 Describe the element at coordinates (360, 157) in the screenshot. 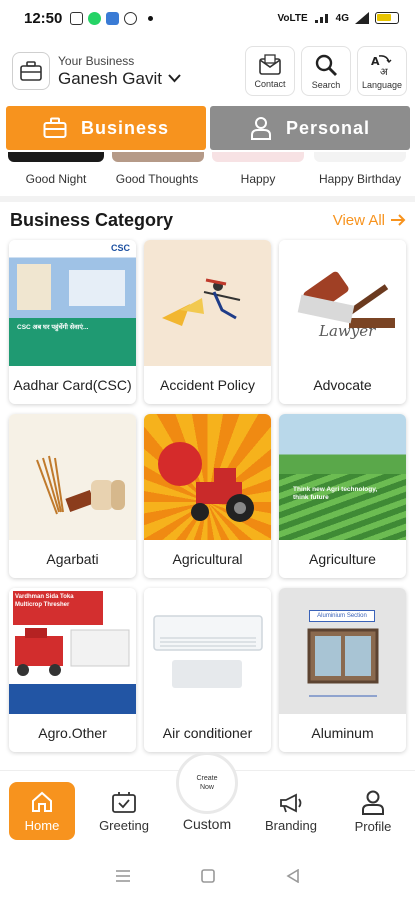

I see `greeting-thumb-happy-birthday` at that location.